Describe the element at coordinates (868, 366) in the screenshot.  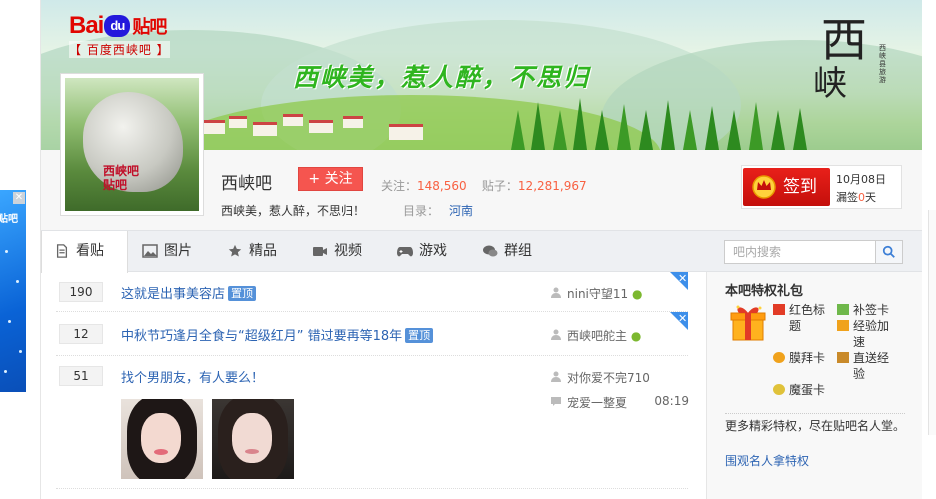
I see `privilege-direct-exp: 直送经验` at that location.